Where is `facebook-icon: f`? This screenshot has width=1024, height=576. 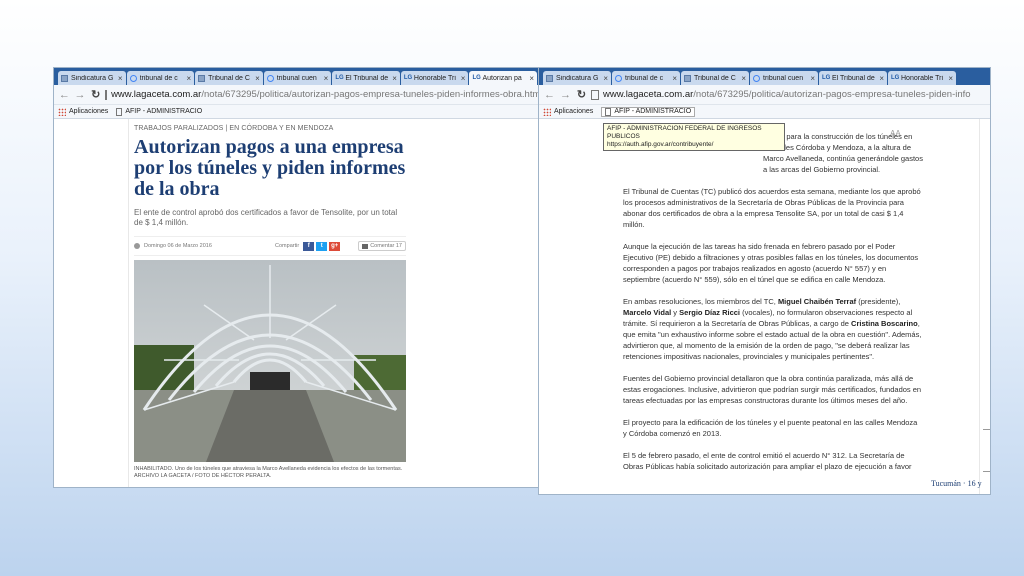 facebook-icon: f is located at coordinates (309, 246).